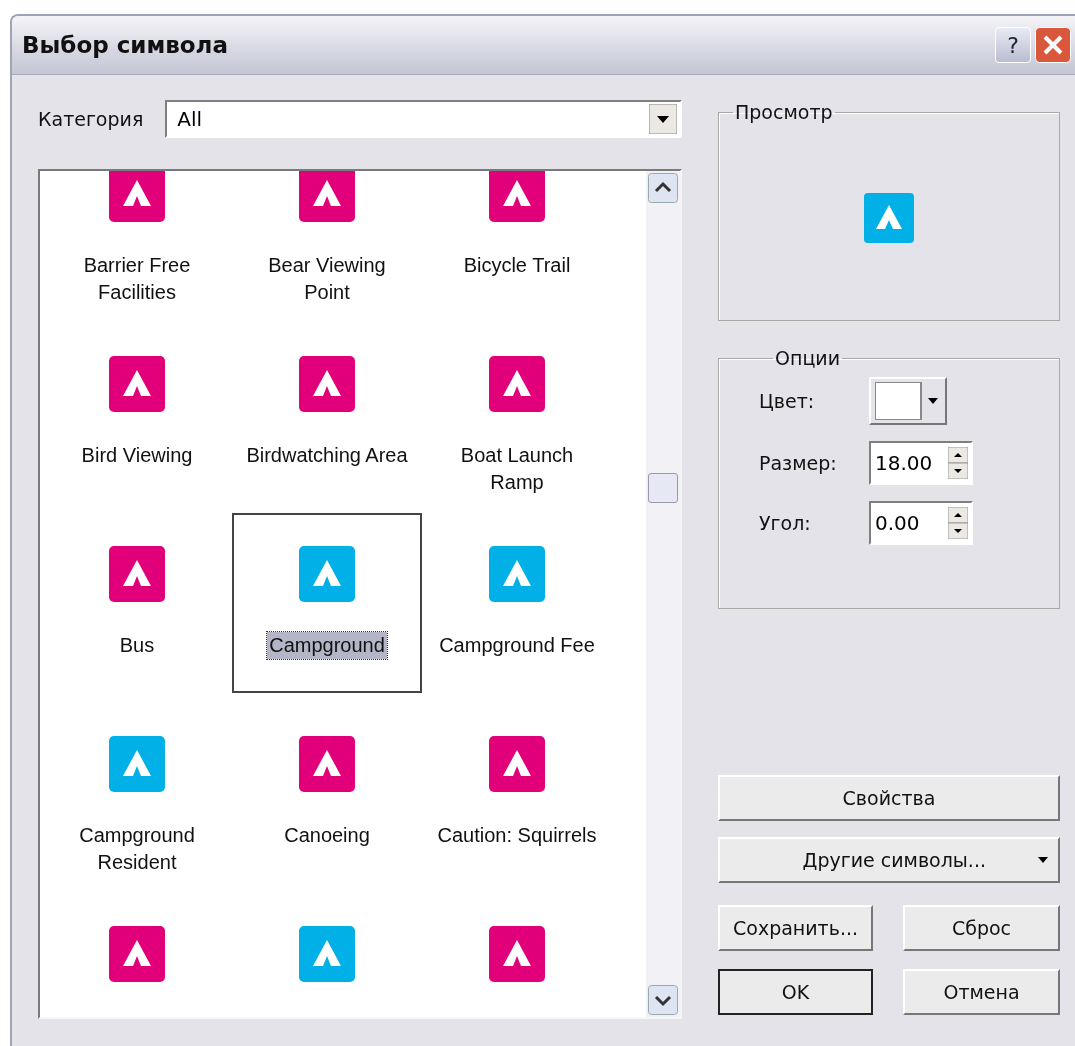 This screenshot has height=1046, width=1075. I want to click on symbol-label: Boat Launch Ramp, so click(517, 469).